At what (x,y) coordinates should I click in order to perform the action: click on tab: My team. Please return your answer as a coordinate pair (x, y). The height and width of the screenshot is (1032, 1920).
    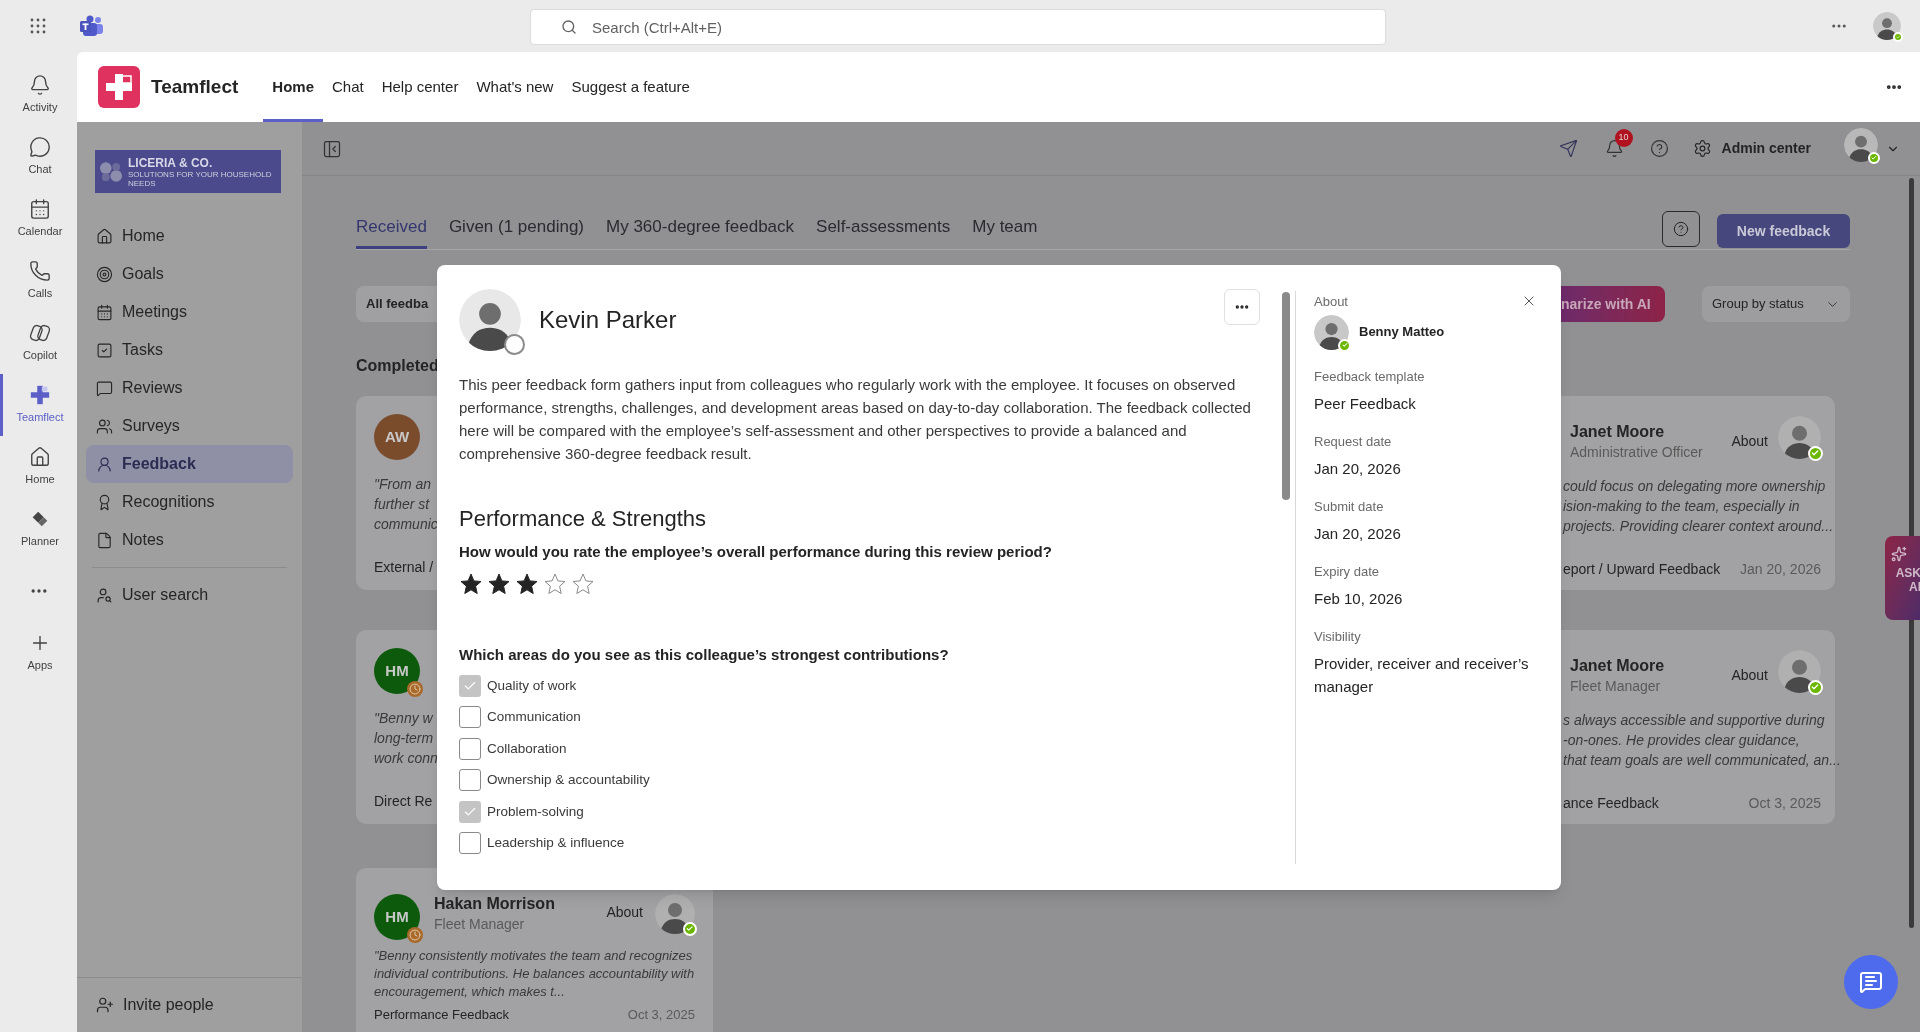
    Looking at the image, I should click on (1005, 228).